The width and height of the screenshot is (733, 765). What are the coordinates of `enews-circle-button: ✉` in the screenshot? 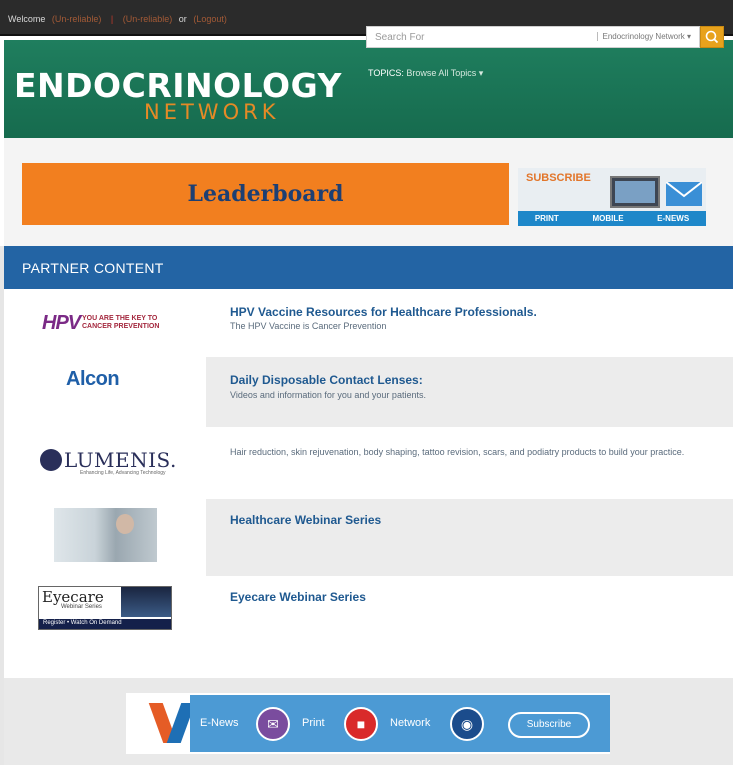 It's located at (273, 724).